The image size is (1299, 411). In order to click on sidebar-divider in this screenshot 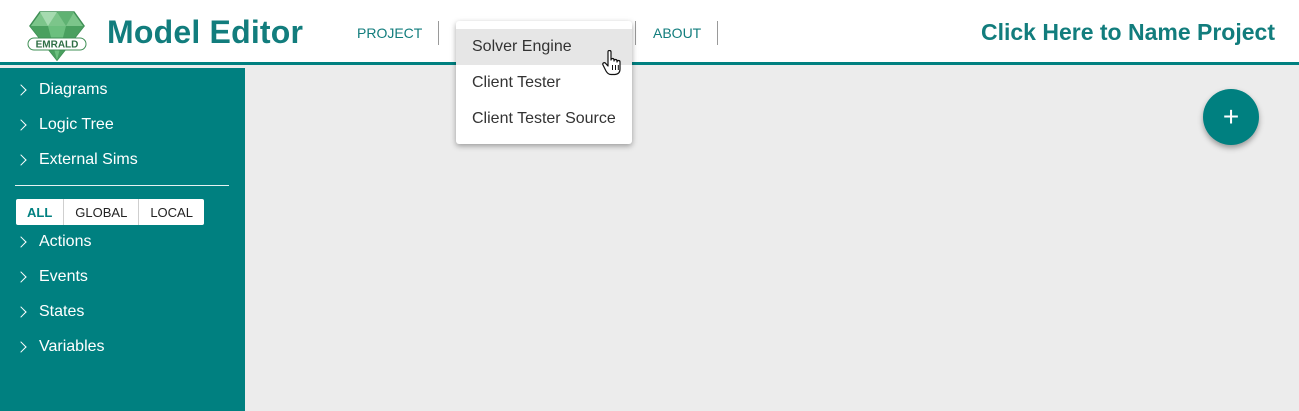, I will do `click(122, 185)`.